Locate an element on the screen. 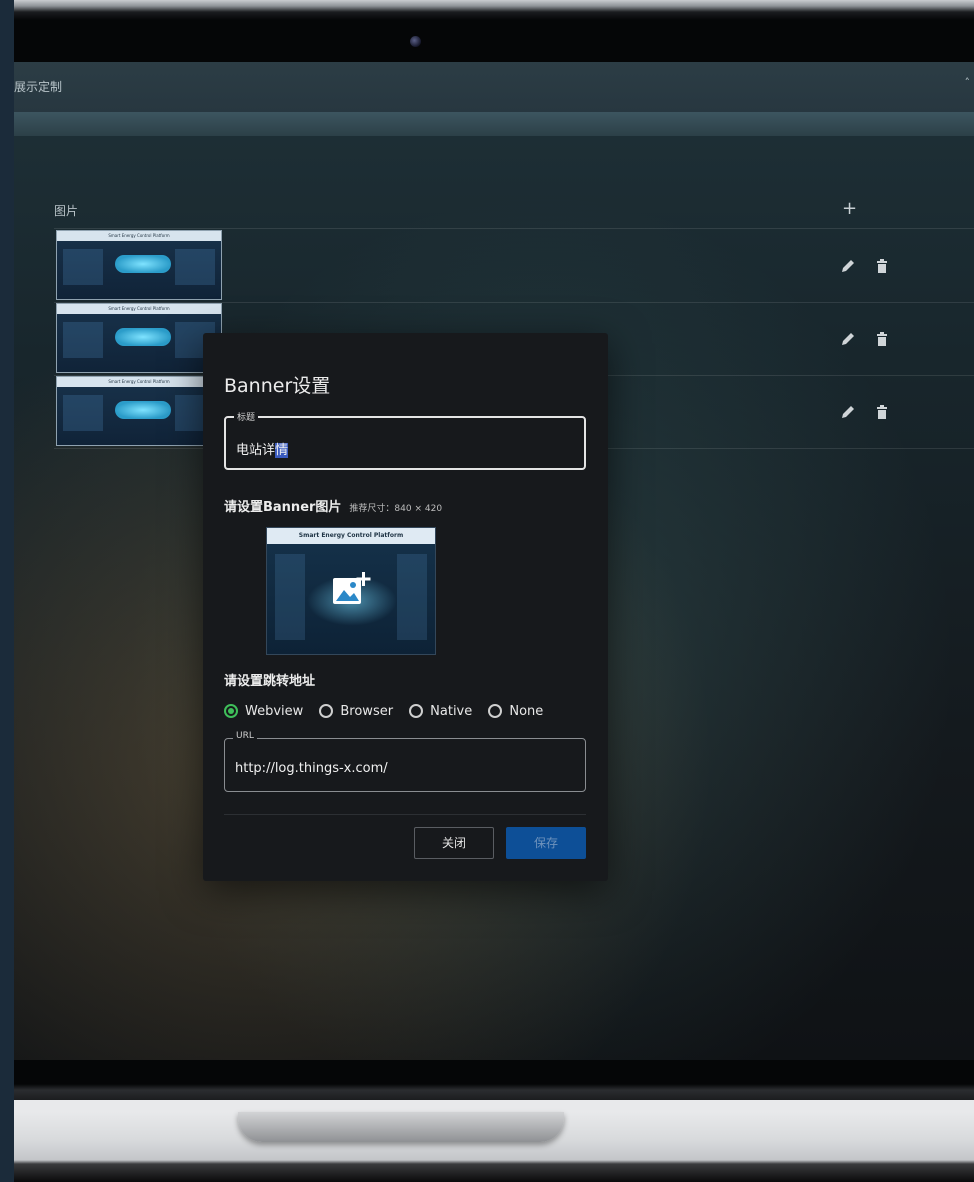 The width and height of the screenshot is (974, 1182). radio-label: Browser is located at coordinates (367, 711).